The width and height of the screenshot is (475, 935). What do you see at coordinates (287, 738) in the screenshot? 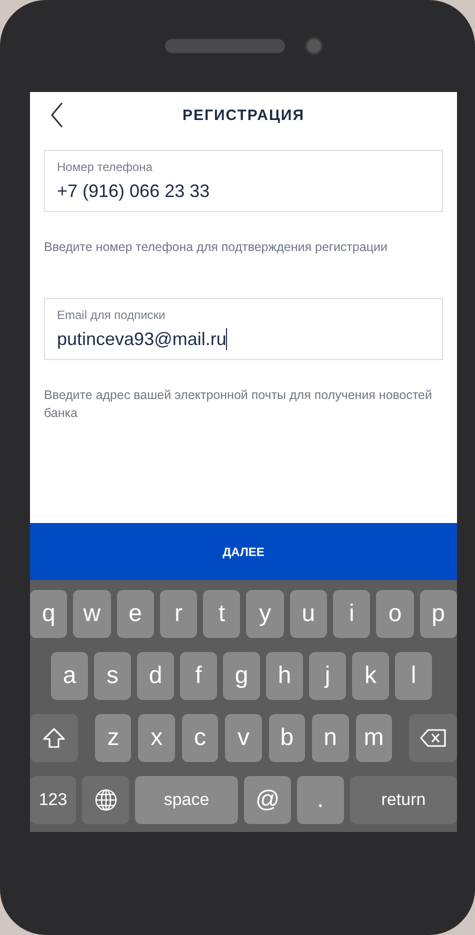
I see `keyboard-key: b` at bounding box center [287, 738].